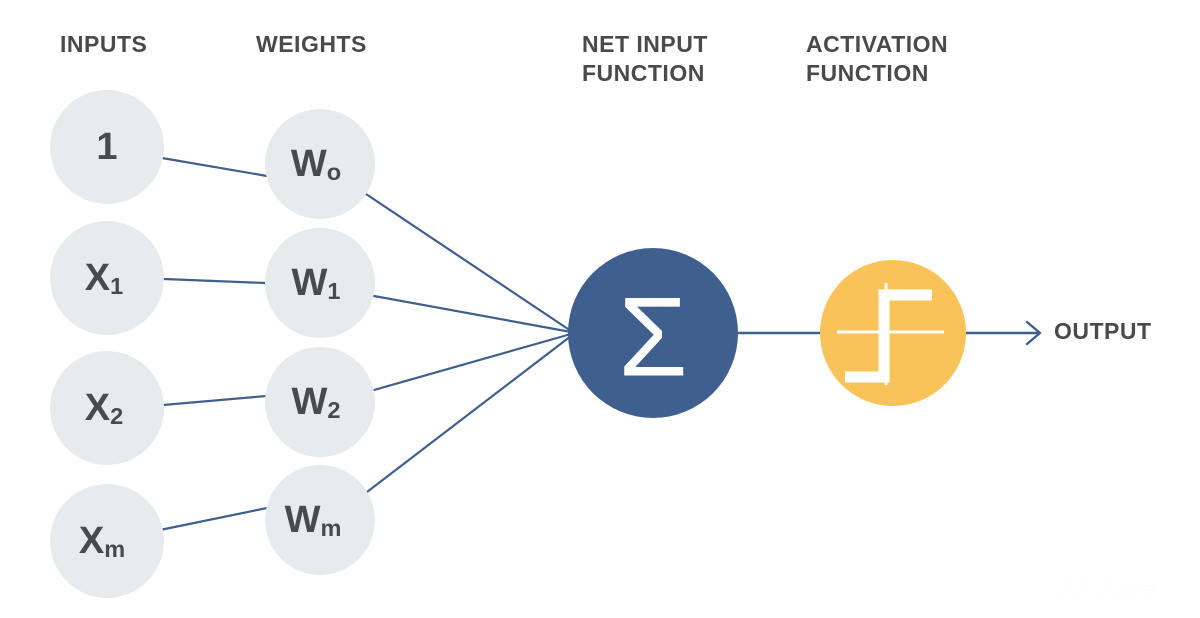 The image size is (1200, 618). What do you see at coordinates (469, 414) in the screenshot?
I see `connector-weight-m-sum` at bounding box center [469, 414].